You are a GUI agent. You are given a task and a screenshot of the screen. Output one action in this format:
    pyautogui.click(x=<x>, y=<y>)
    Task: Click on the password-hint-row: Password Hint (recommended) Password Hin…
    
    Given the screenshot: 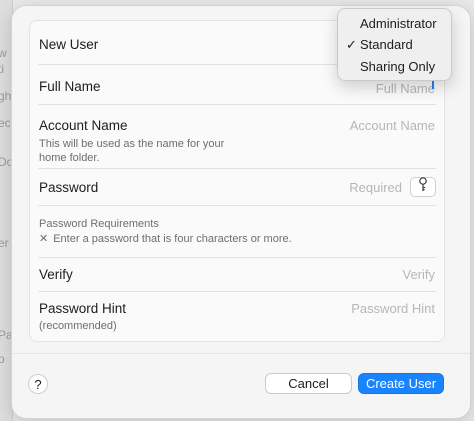 What is the action you would take?
    pyautogui.click(x=237, y=316)
    